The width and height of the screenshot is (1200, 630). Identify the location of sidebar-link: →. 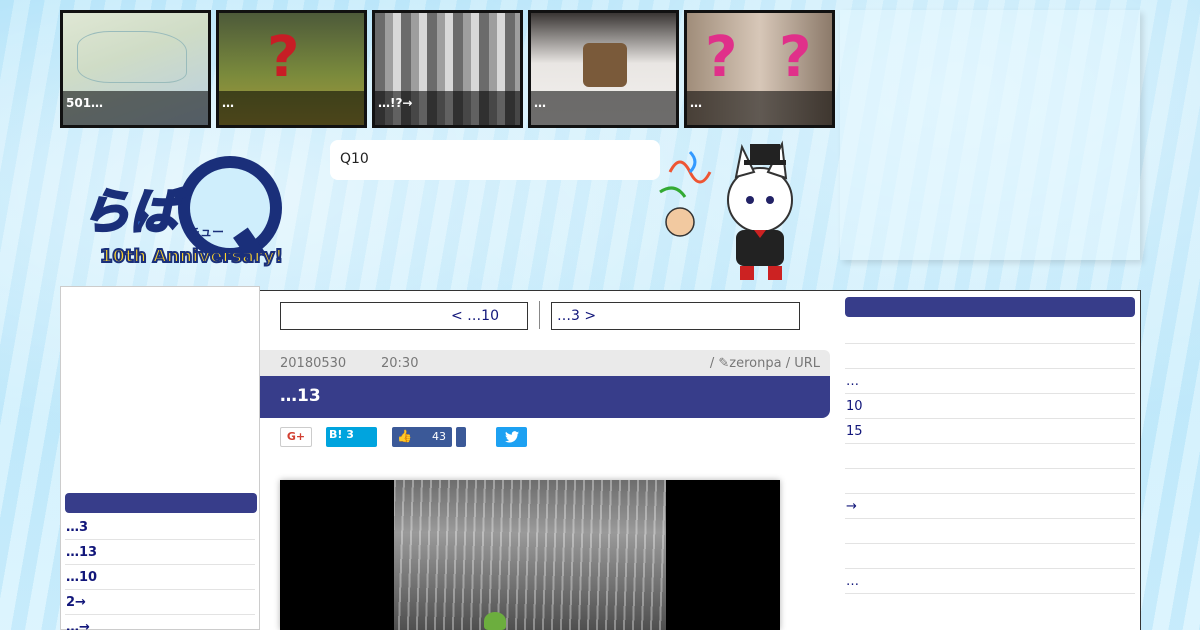
(990, 506).